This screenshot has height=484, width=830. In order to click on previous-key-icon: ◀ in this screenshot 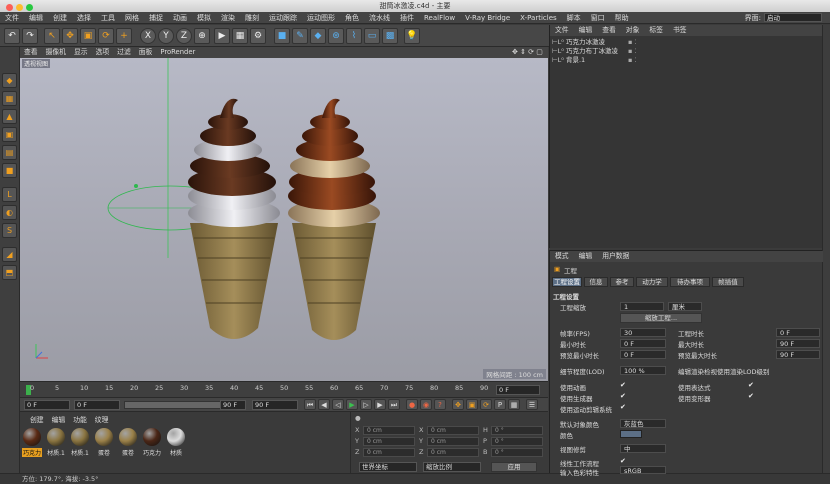, I will do `click(324, 404)`.